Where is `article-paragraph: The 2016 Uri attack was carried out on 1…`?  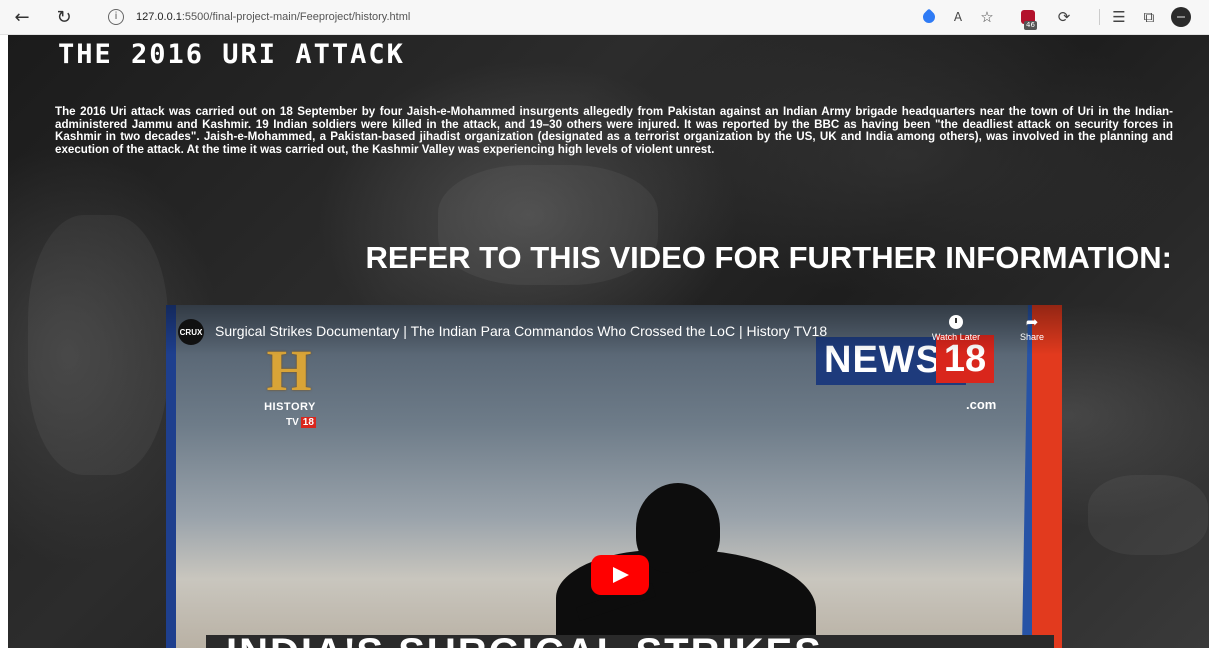 article-paragraph: The 2016 Uri attack was carried out on 1… is located at coordinates (614, 130).